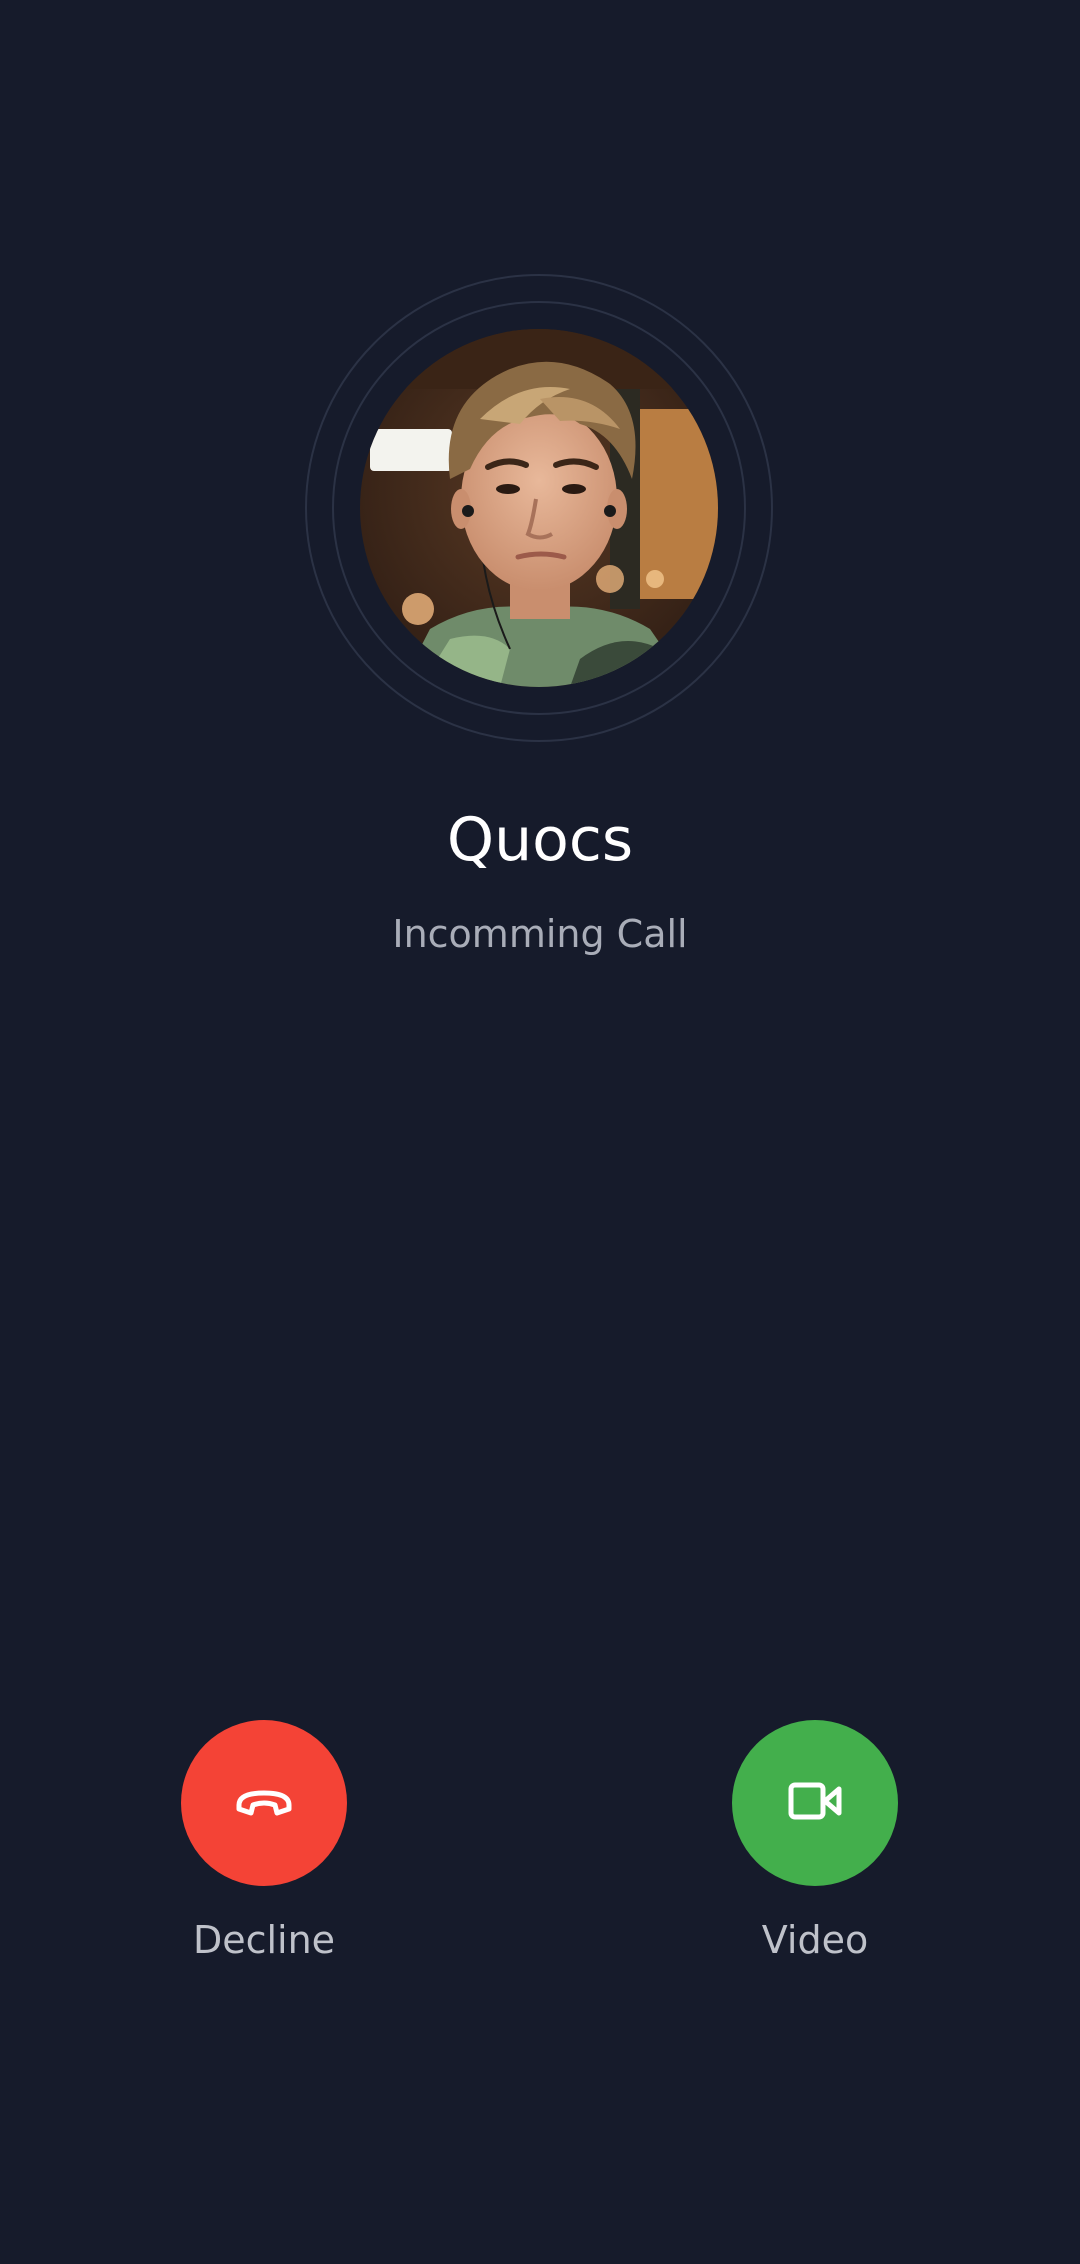  What do you see at coordinates (264, 1940) in the screenshot?
I see `decline-label: Decline` at bounding box center [264, 1940].